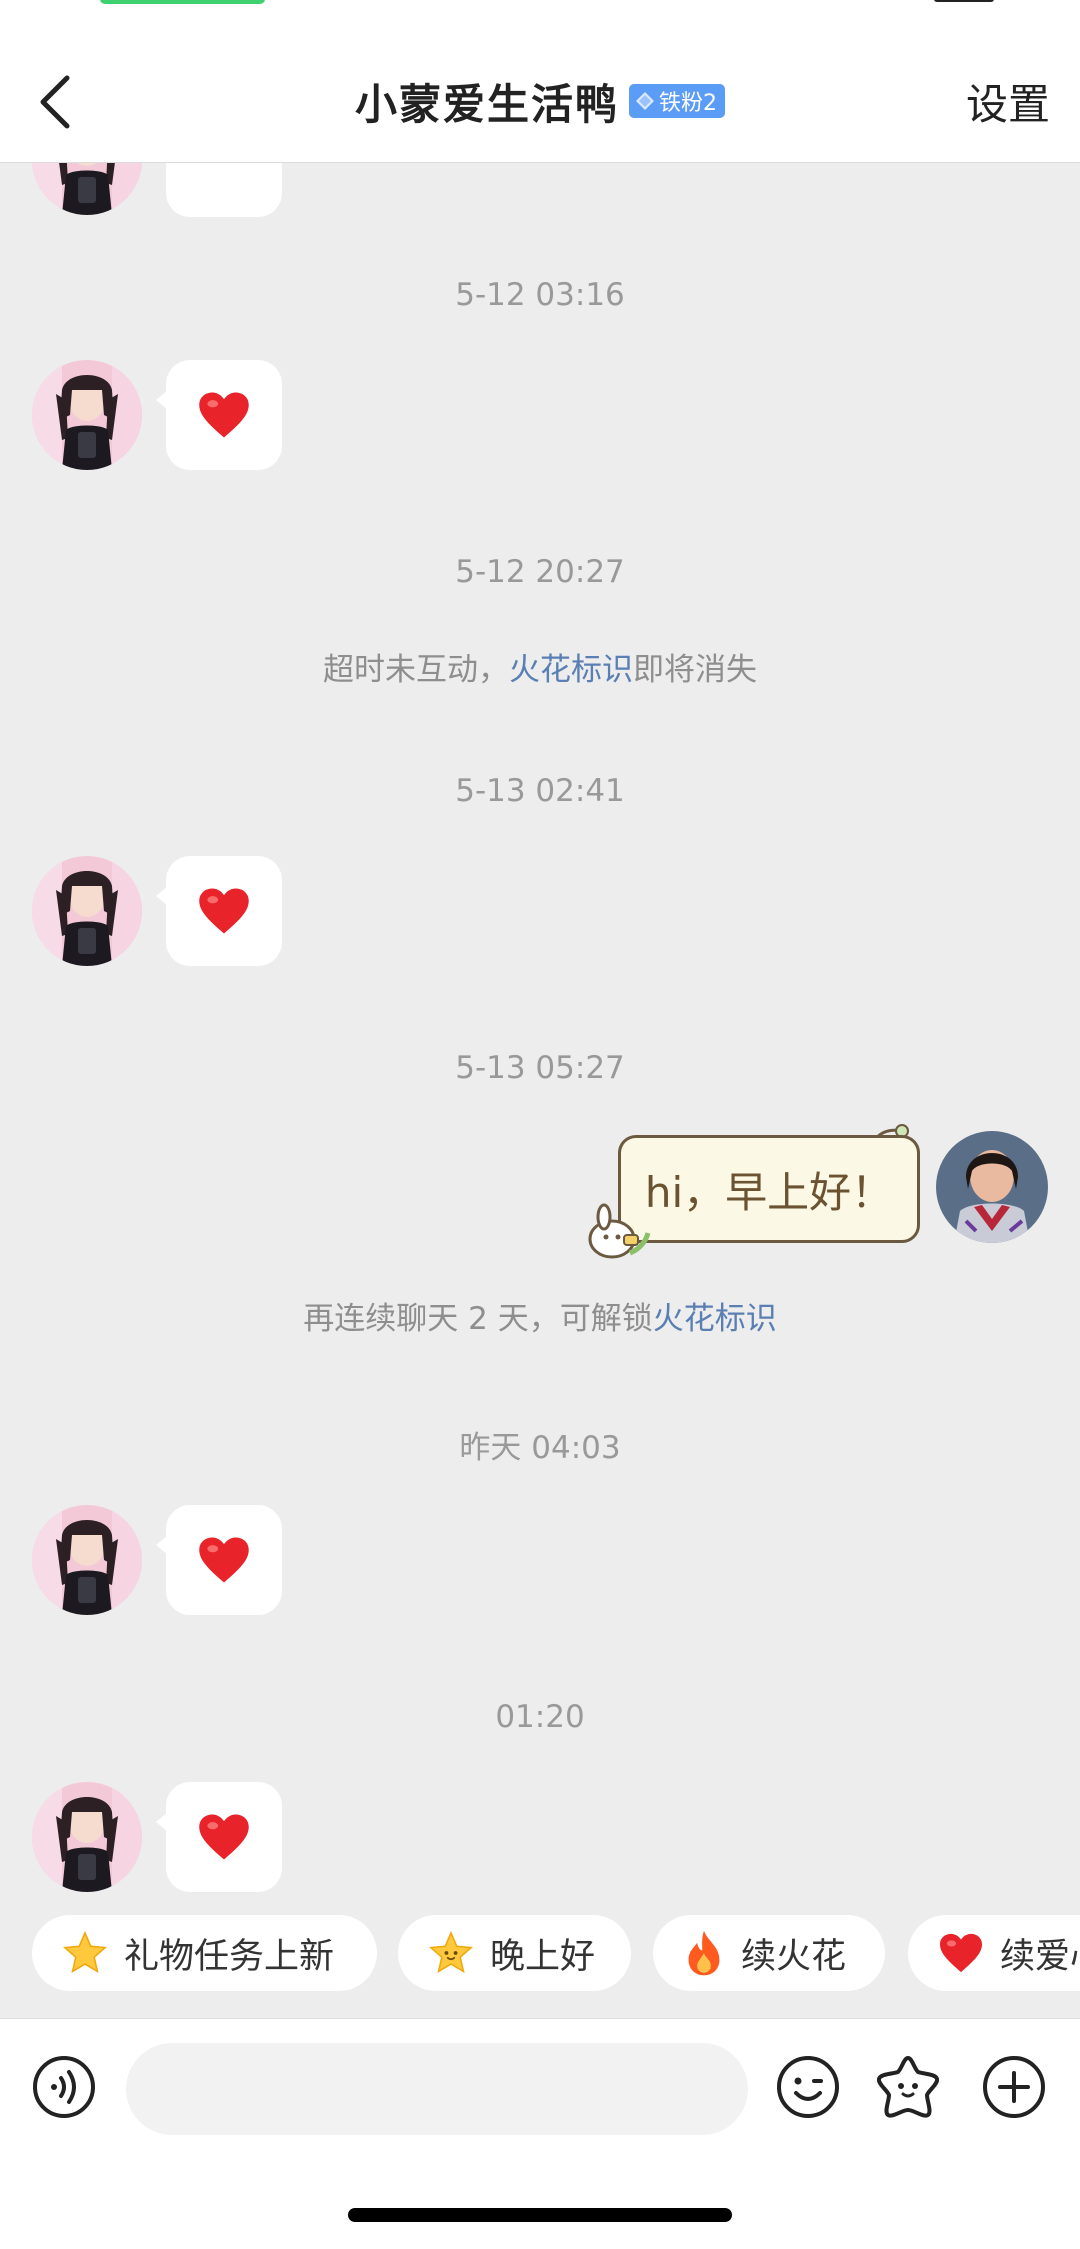 Image resolution: width=1080 pixels, height=2249 pixels. What do you see at coordinates (416, 670) in the screenshot?
I see `system-notice-text: 超时未互动，` at bounding box center [416, 670].